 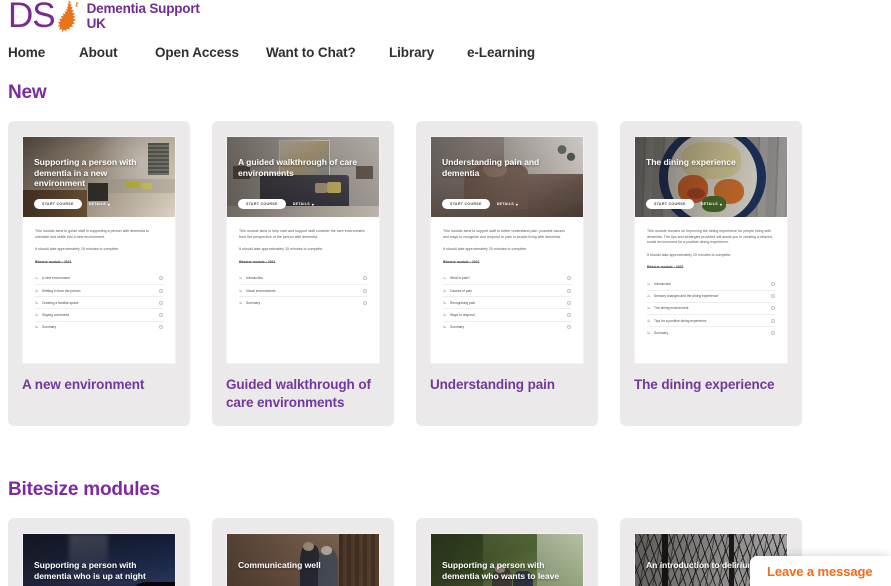 I want to click on lesson-label: Creating a familiar space, so click(x=60, y=302).